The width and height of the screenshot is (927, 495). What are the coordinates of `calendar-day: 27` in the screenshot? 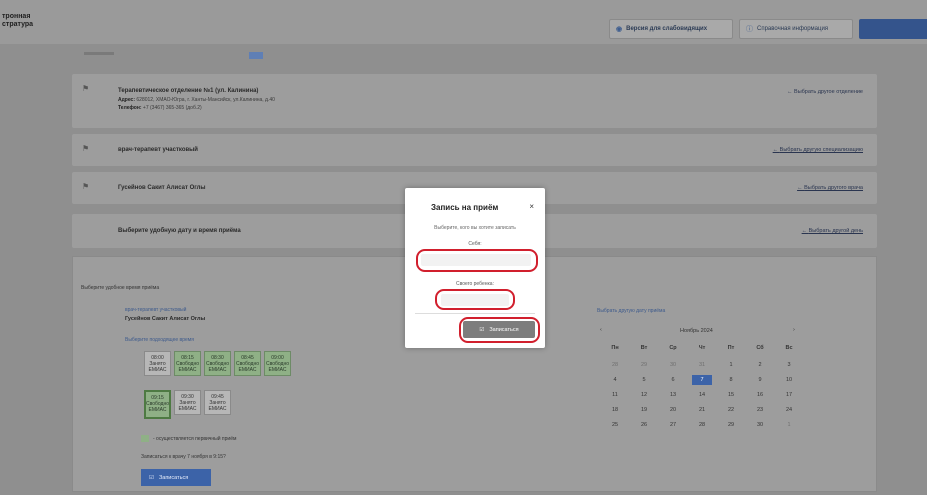 It's located at (673, 425).